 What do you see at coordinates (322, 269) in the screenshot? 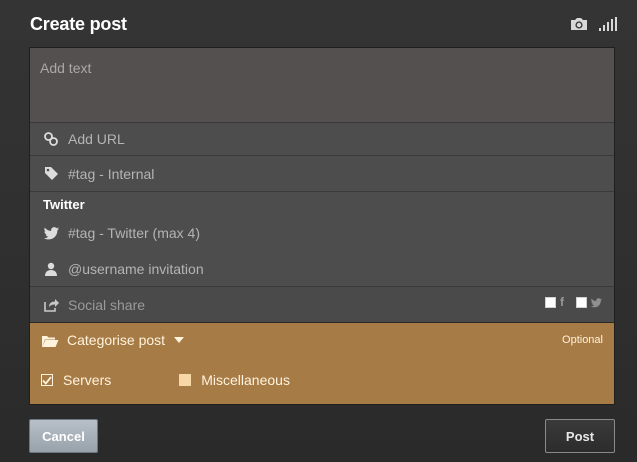
I see `twitter-username-field: @username invitation` at bounding box center [322, 269].